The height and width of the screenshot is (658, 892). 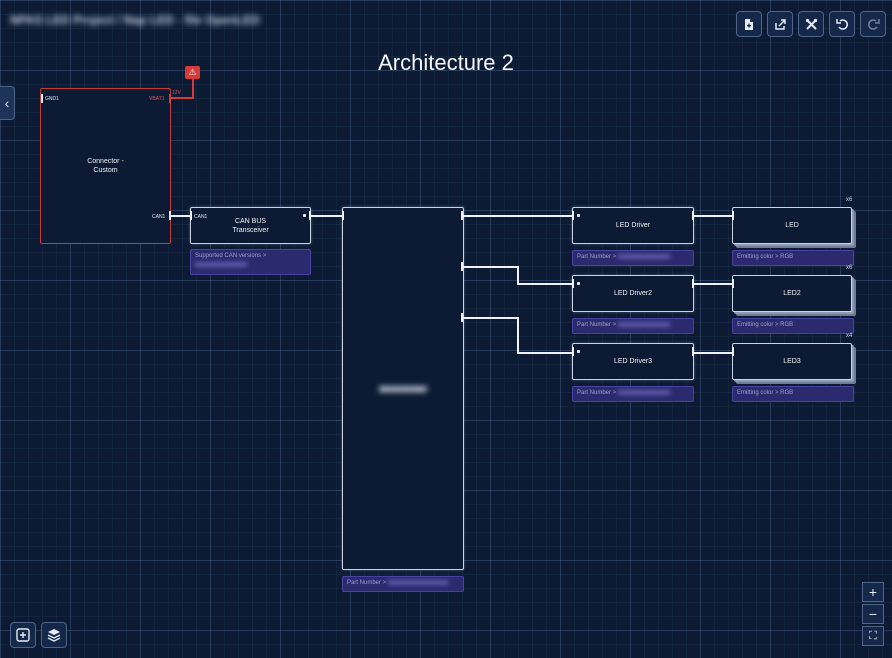 I want to click on led-driver3-node: LED Driver3, so click(x=633, y=361).